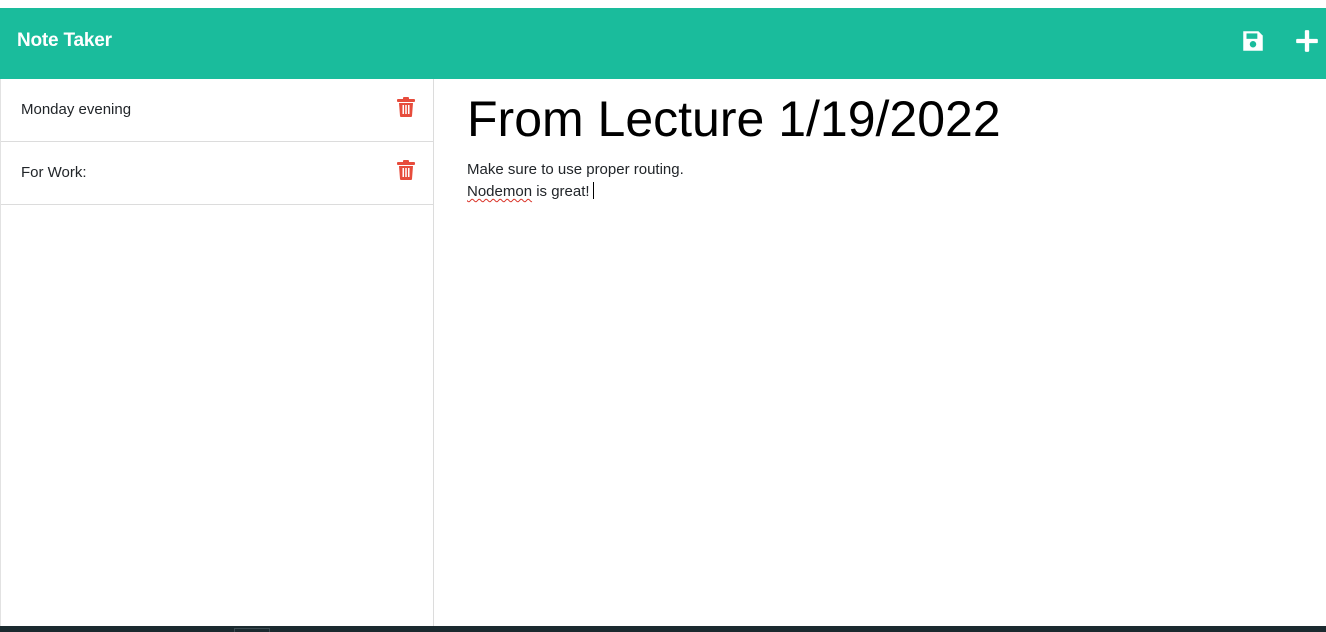 This screenshot has width=1326, height=632. What do you see at coordinates (54, 172) in the screenshot?
I see `note-title-label: For Work:` at bounding box center [54, 172].